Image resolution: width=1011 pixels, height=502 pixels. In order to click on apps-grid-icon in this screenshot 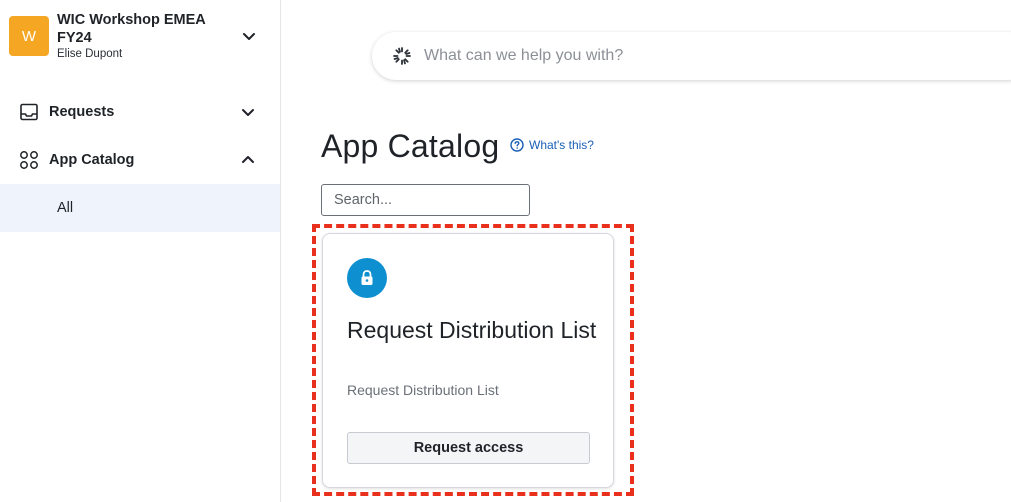, I will do `click(29, 160)`.